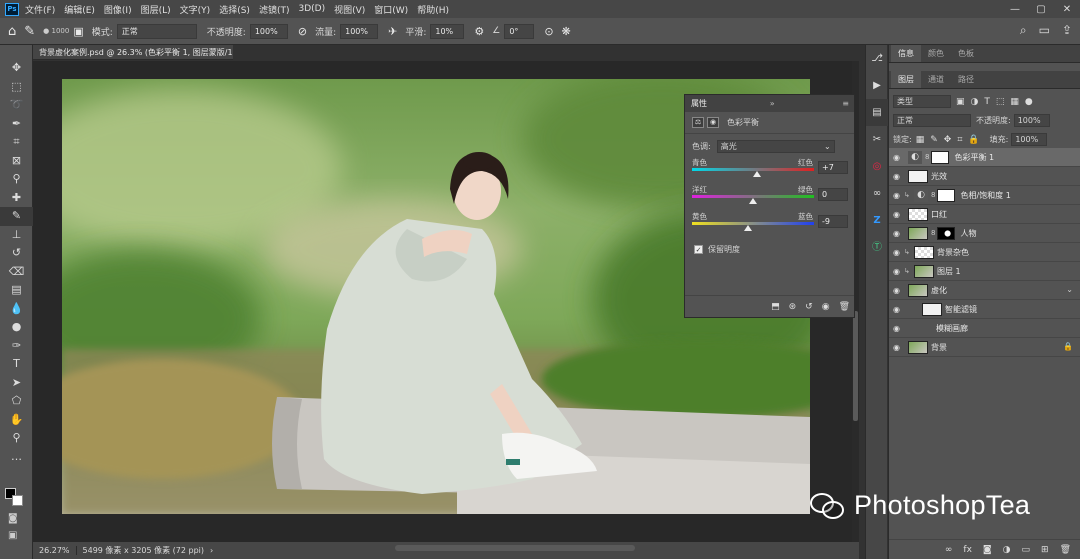  Describe the element at coordinates (133, 52) in the screenshot. I see `document-tab: 背景虚化案例.psd @ 26.3% (色彩平衡 1, 图层蒙版/16) *` at that location.